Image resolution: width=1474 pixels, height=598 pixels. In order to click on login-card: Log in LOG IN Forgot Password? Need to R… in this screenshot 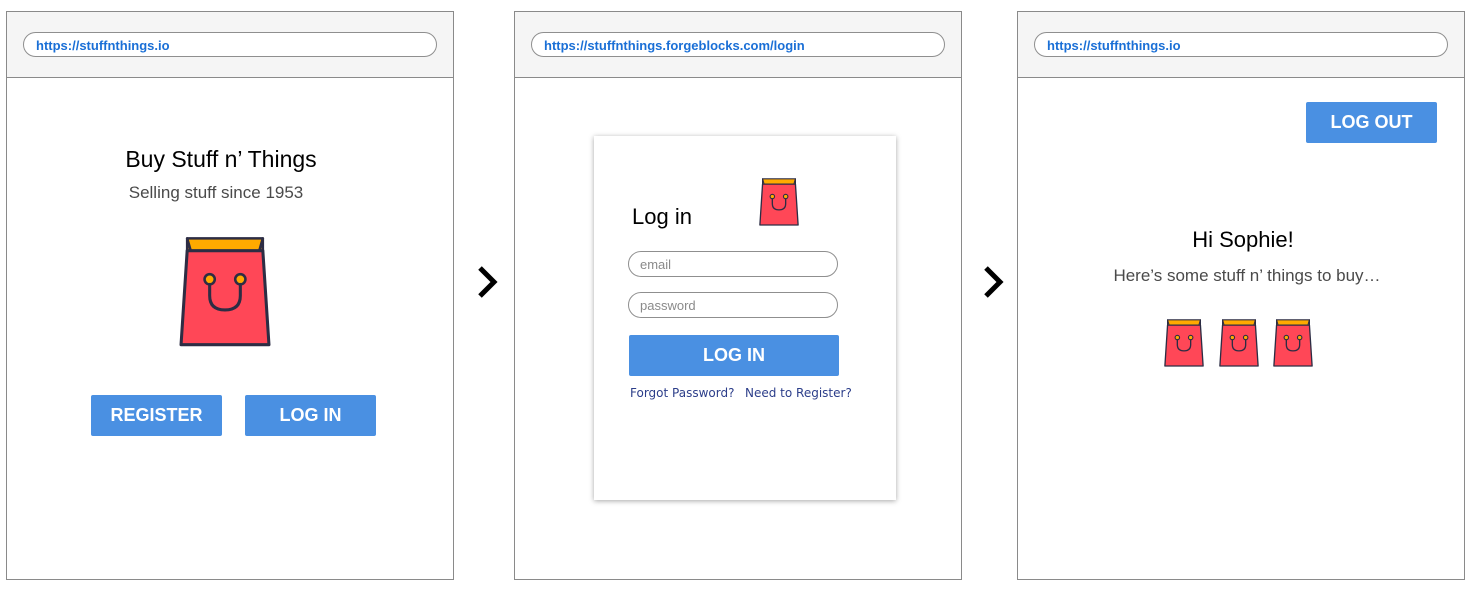, I will do `click(745, 318)`.